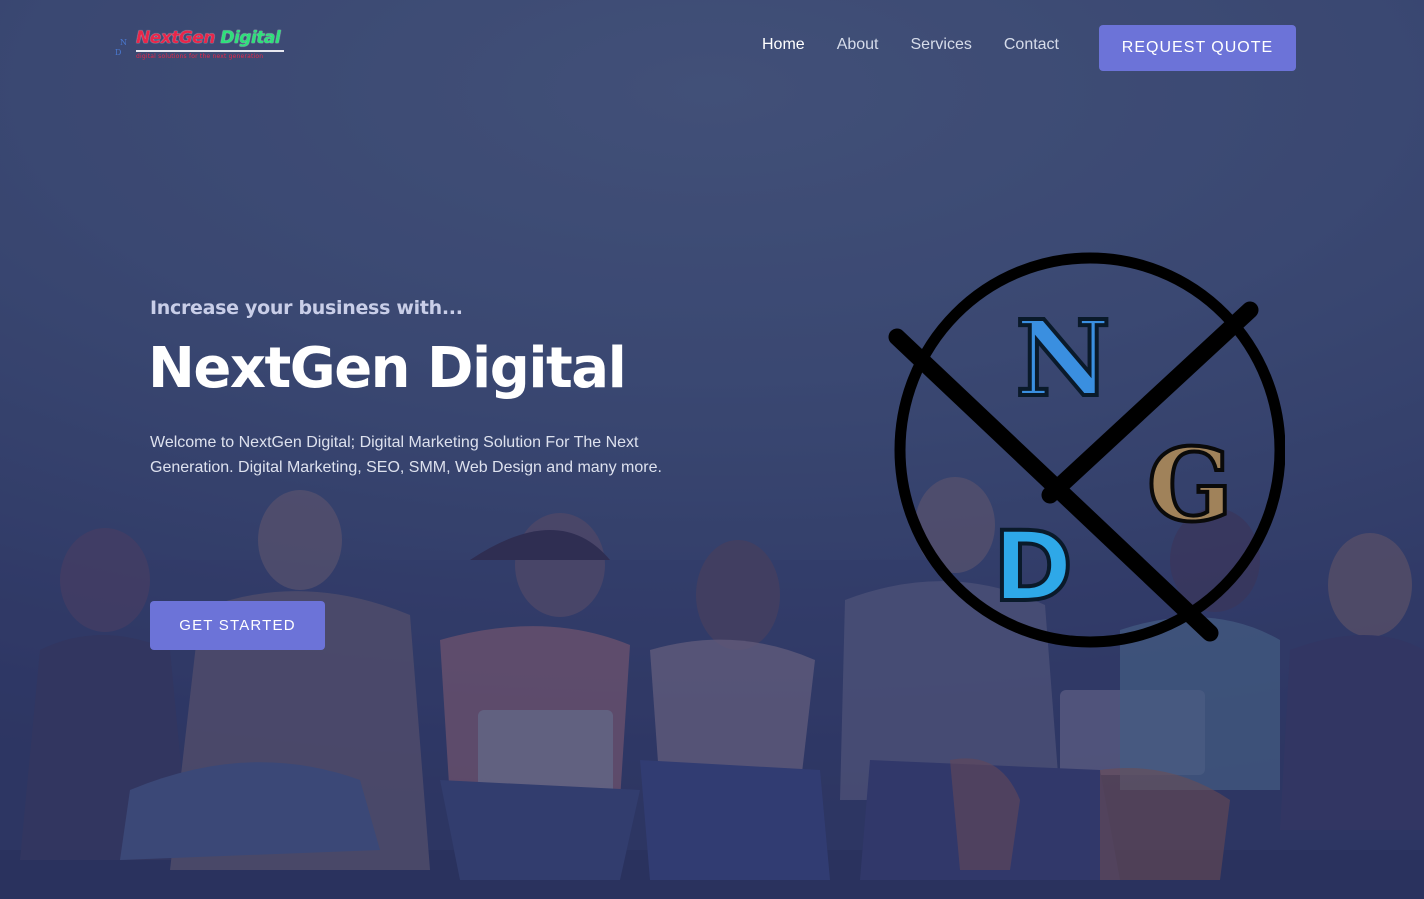  Describe the element at coordinates (1033, 567) in the screenshot. I see `emblem-letter-d: D` at that location.